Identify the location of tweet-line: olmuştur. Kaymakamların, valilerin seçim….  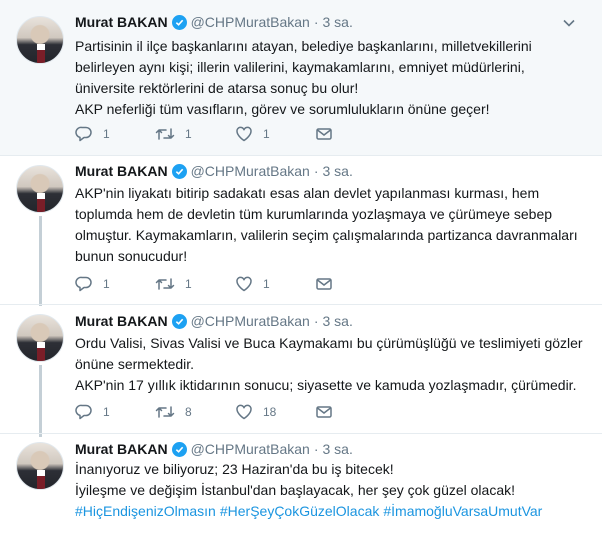
(326, 235).